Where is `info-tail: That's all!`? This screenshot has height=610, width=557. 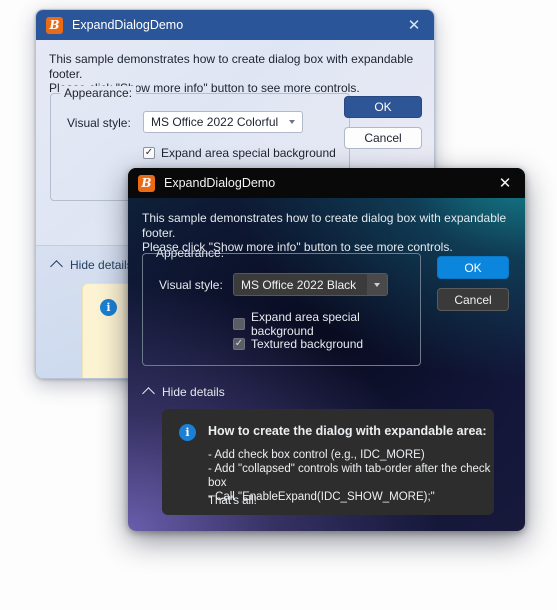
info-tail: That's all! is located at coordinates (232, 501).